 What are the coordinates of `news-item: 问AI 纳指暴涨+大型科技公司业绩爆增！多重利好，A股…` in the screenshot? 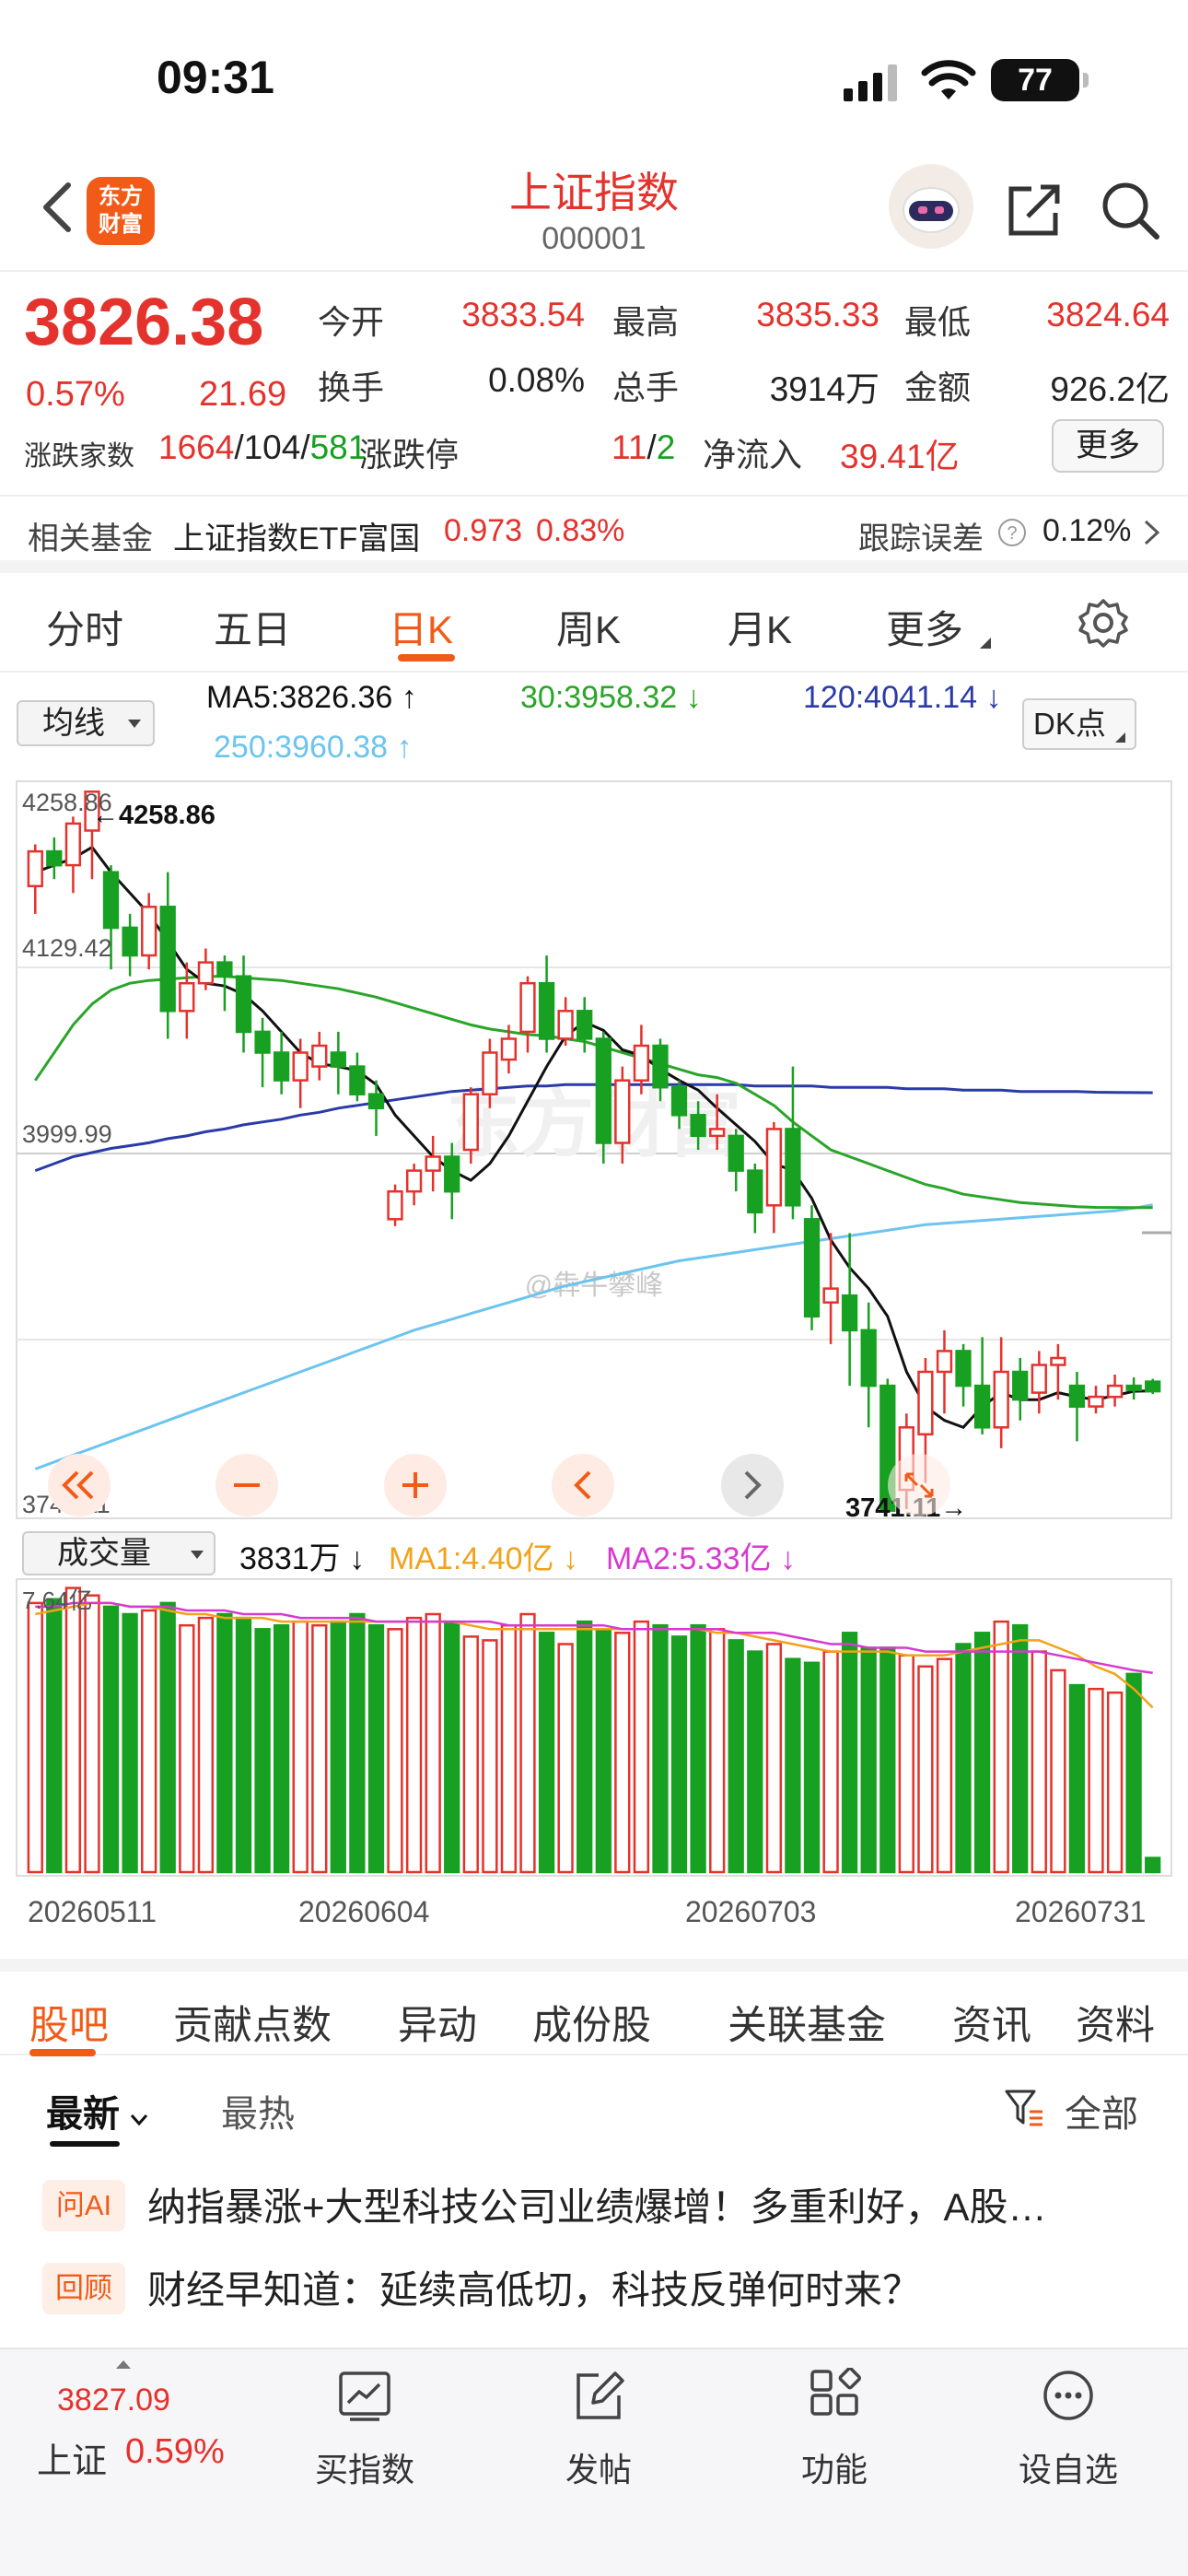 It's located at (594, 2208).